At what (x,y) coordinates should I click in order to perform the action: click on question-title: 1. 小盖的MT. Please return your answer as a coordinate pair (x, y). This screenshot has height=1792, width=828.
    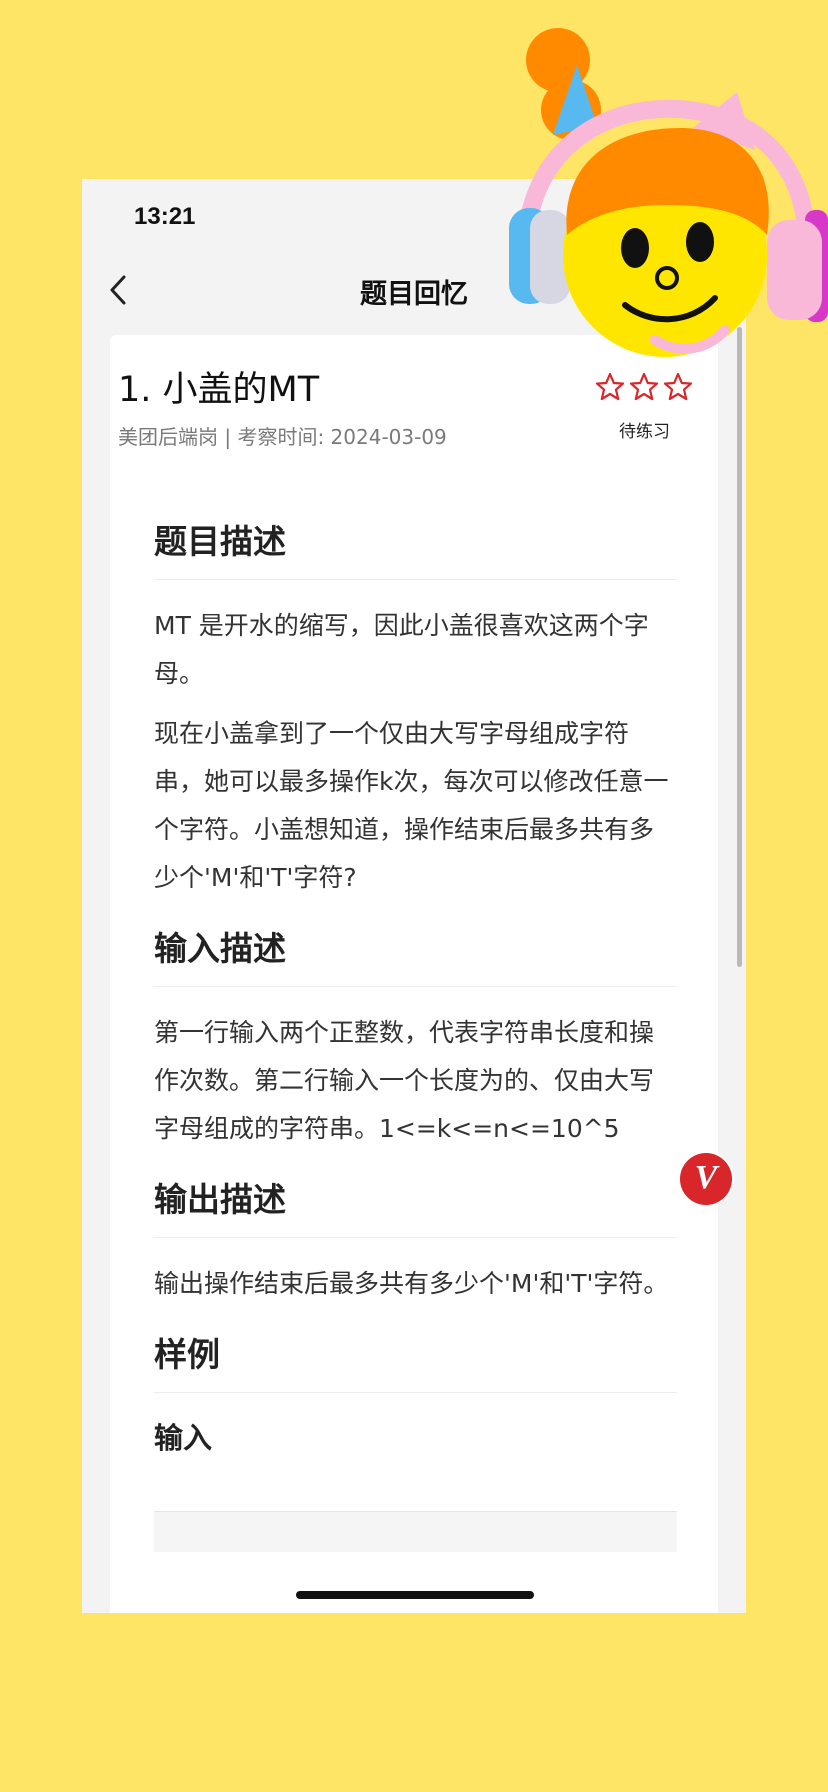
    Looking at the image, I should click on (219, 390).